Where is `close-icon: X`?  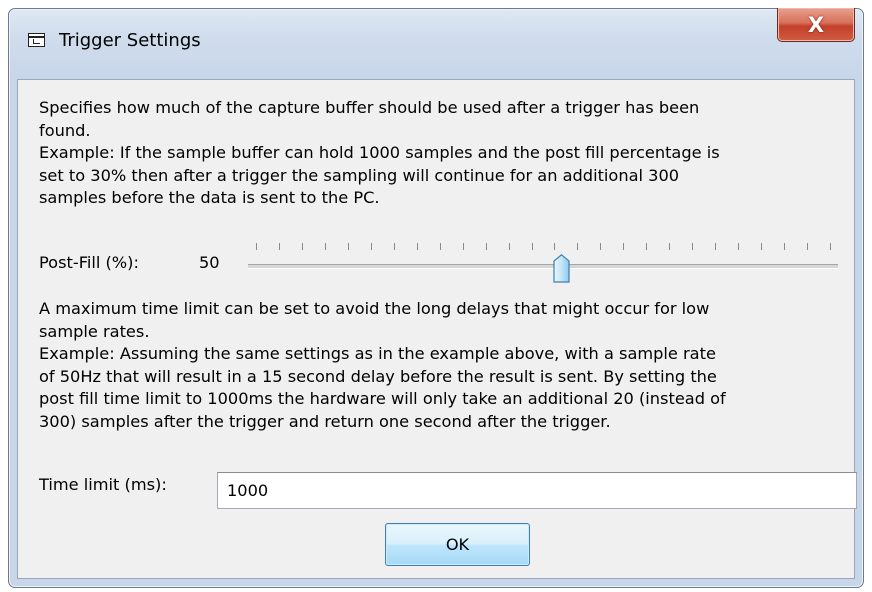
close-icon: X is located at coordinates (816, 24).